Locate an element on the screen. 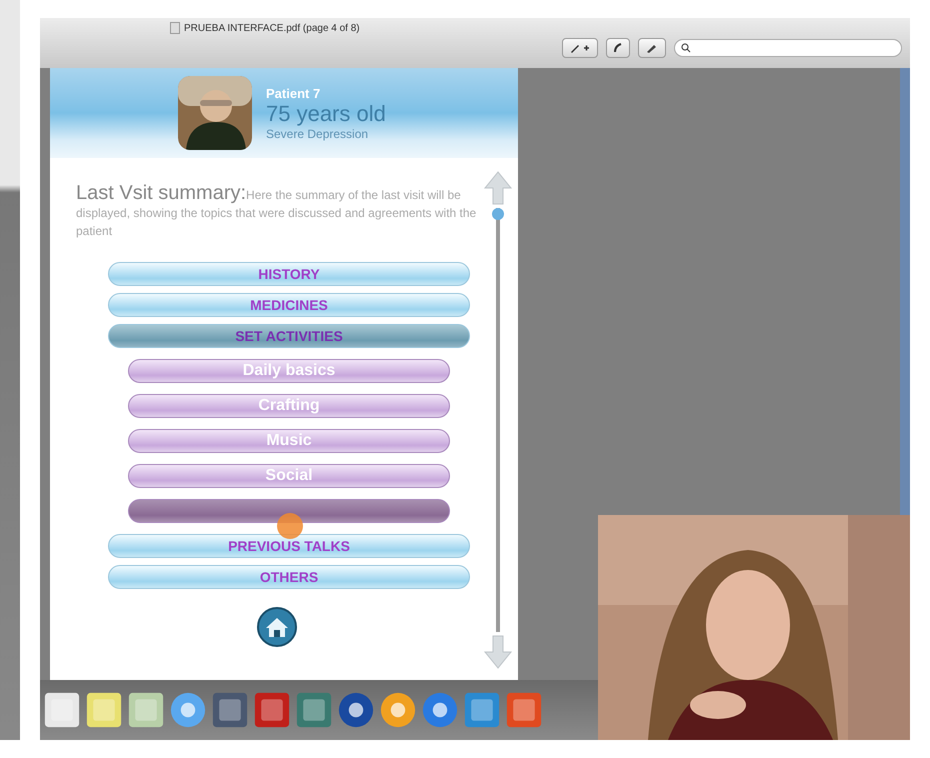 The width and height of the screenshot is (930, 758). patient-condition: Severe Depression is located at coordinates (318, 133).